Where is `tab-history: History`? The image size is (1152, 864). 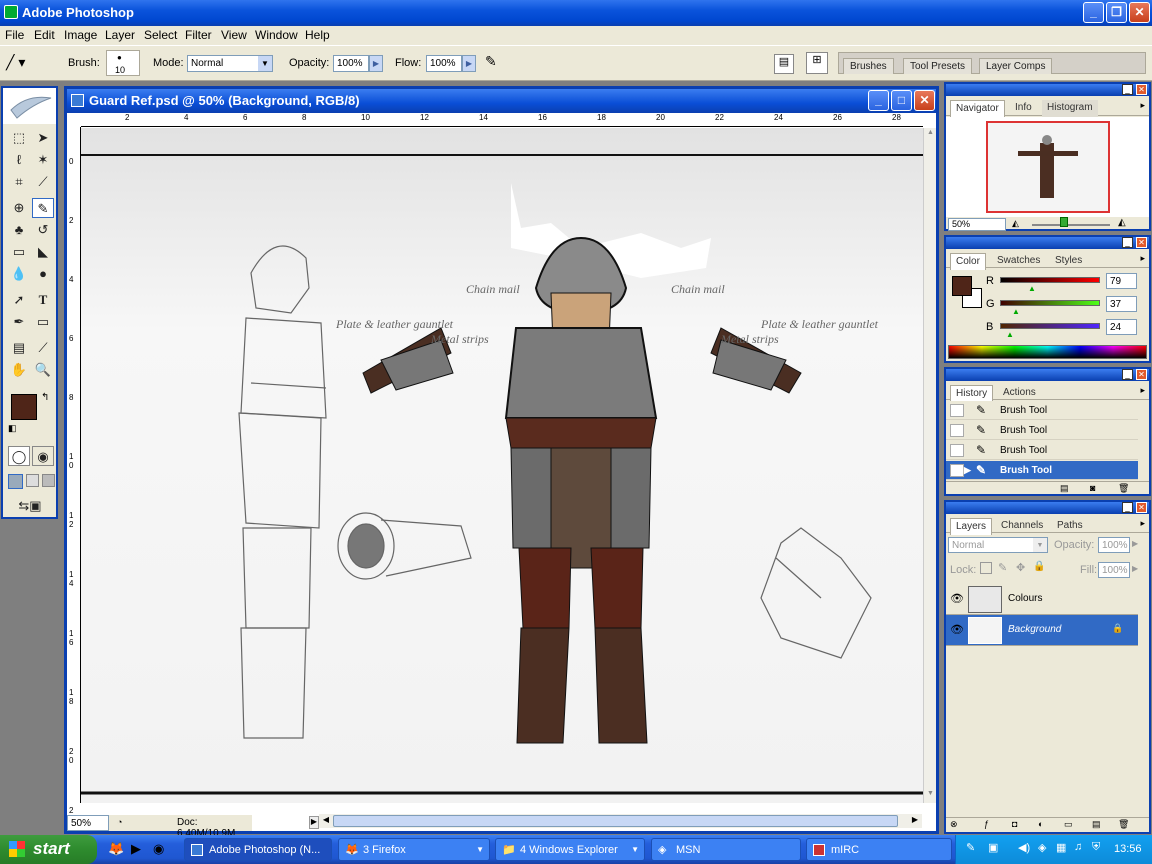 tab-history: History is located at coordinates (972, 393).